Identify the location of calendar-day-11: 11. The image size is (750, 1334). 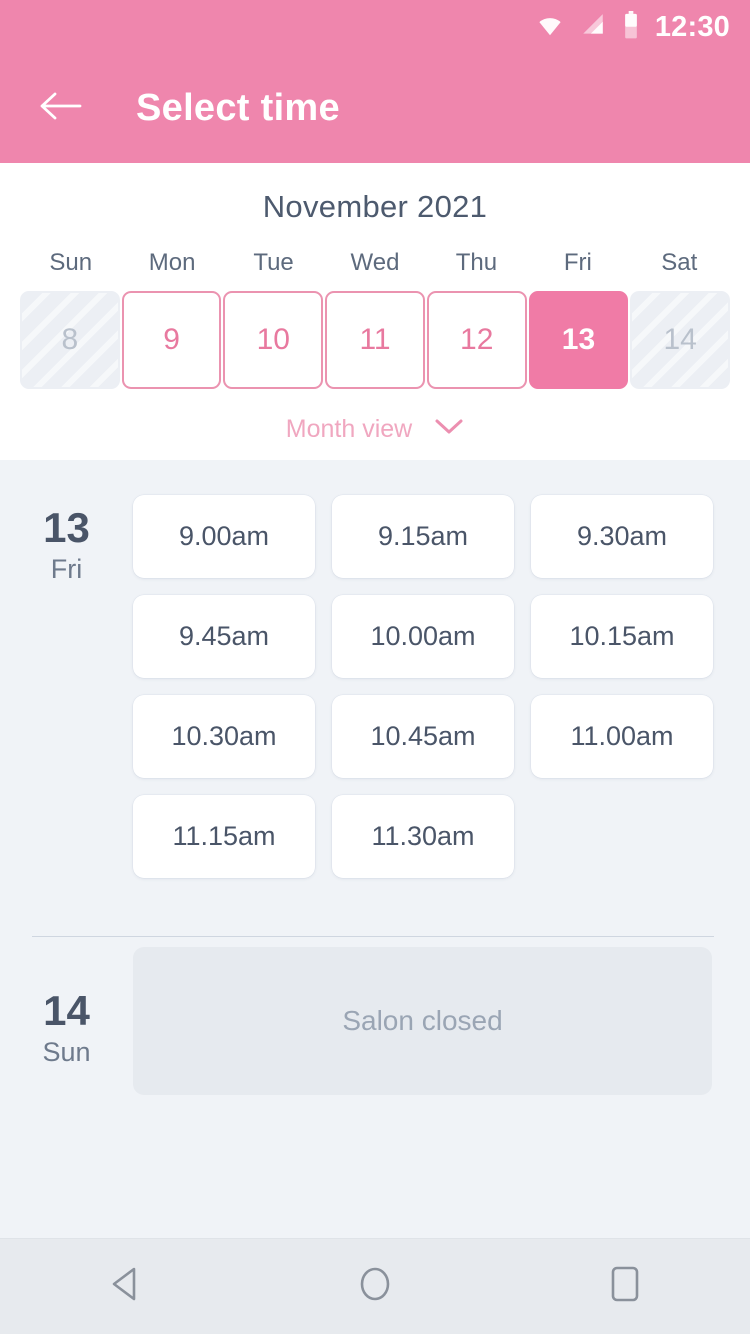
(375, 340).